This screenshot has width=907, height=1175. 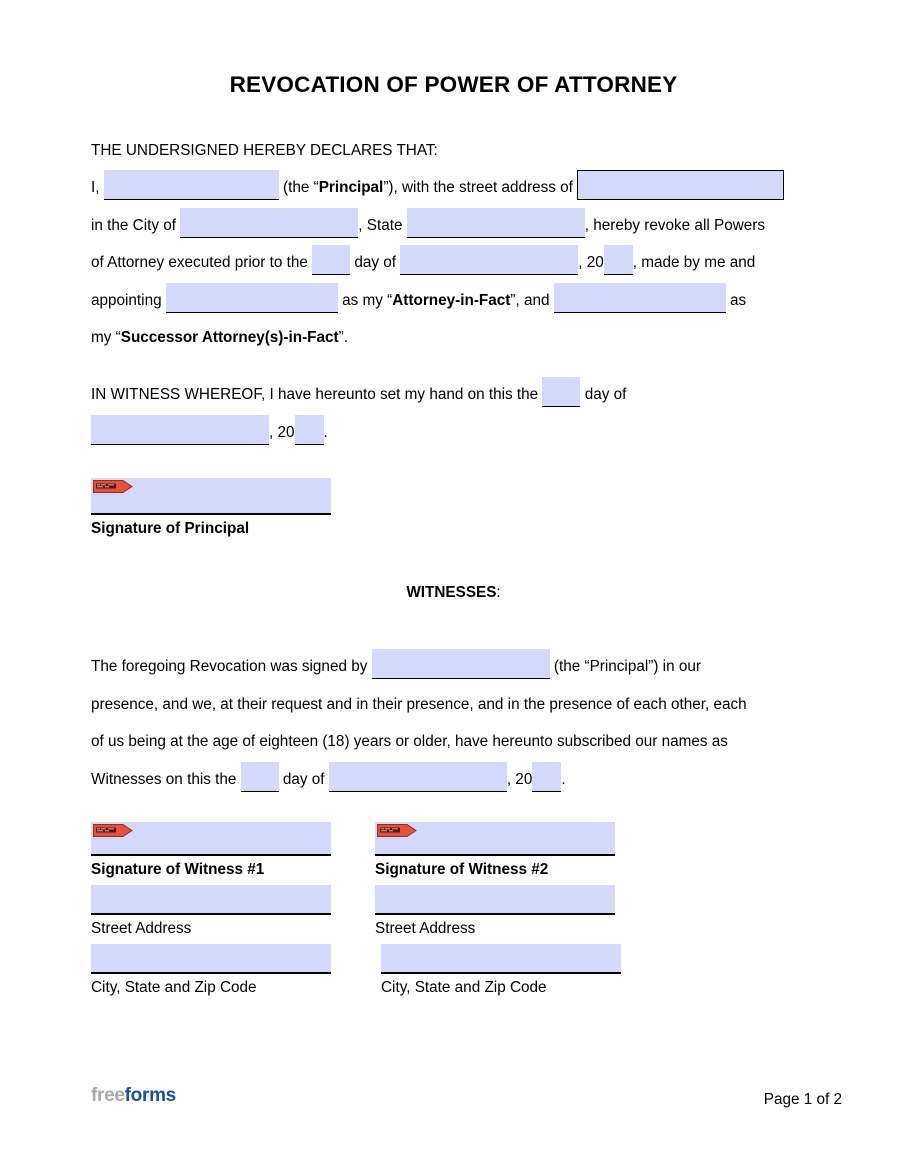 What do you see at coordinates (259, 776) in the screenshot?
I see `witness-day-field` at bounding box center [259, 776].